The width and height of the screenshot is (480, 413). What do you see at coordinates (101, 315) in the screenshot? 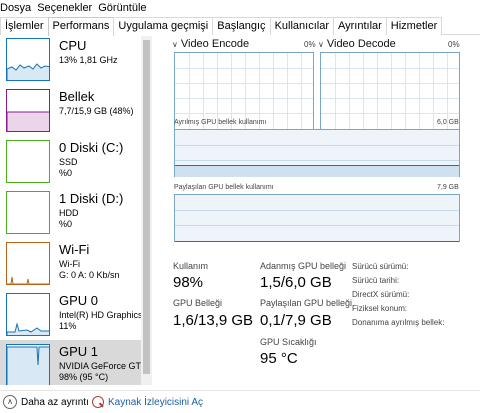
I see `sidebar-item-detail: Intel(R) HD Graphics` at bounding box center [101, 315].